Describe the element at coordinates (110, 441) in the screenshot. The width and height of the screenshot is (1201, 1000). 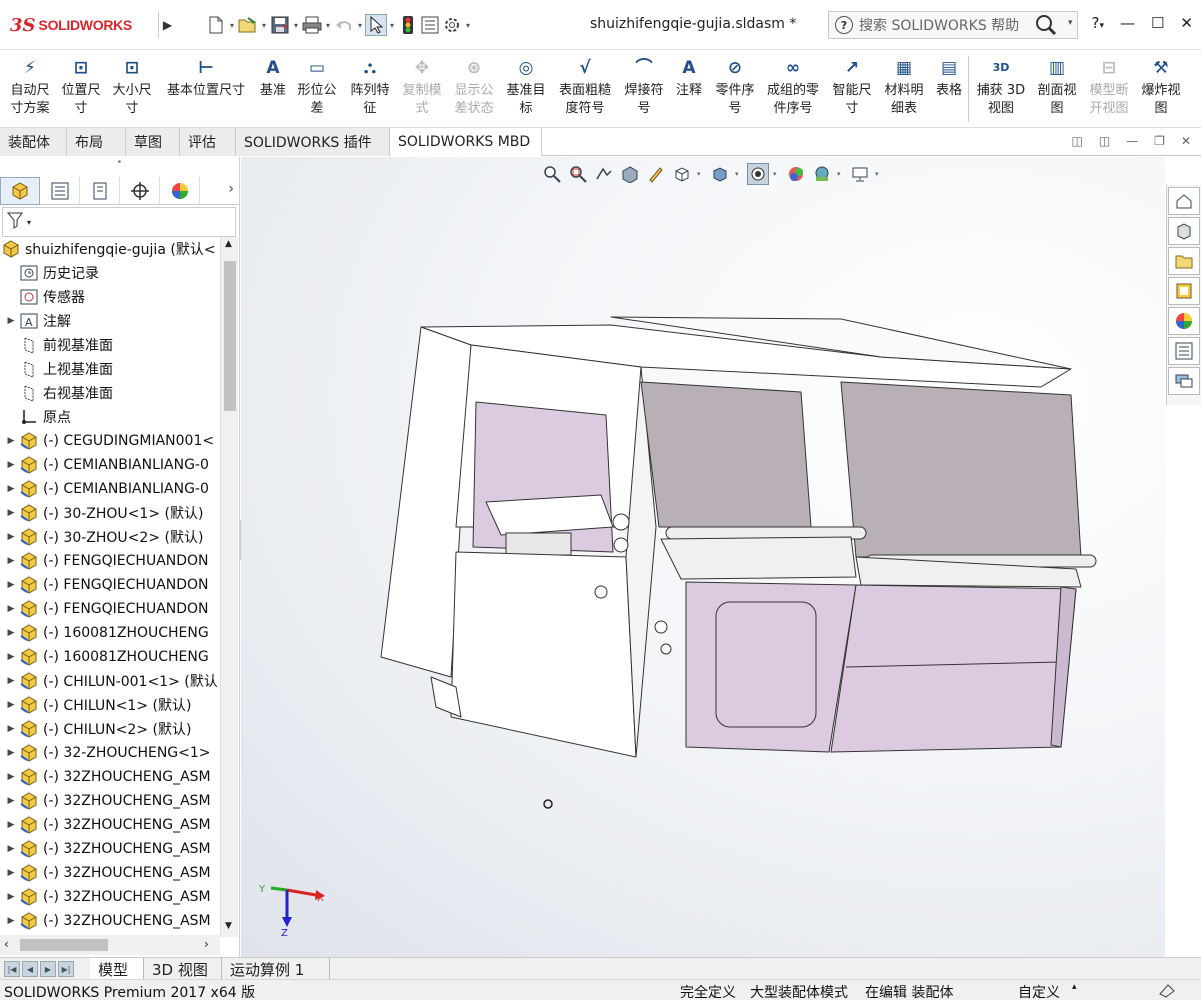
I see `tree-item: ▶ (-) CEGUDINGMIAN001<` at that location.